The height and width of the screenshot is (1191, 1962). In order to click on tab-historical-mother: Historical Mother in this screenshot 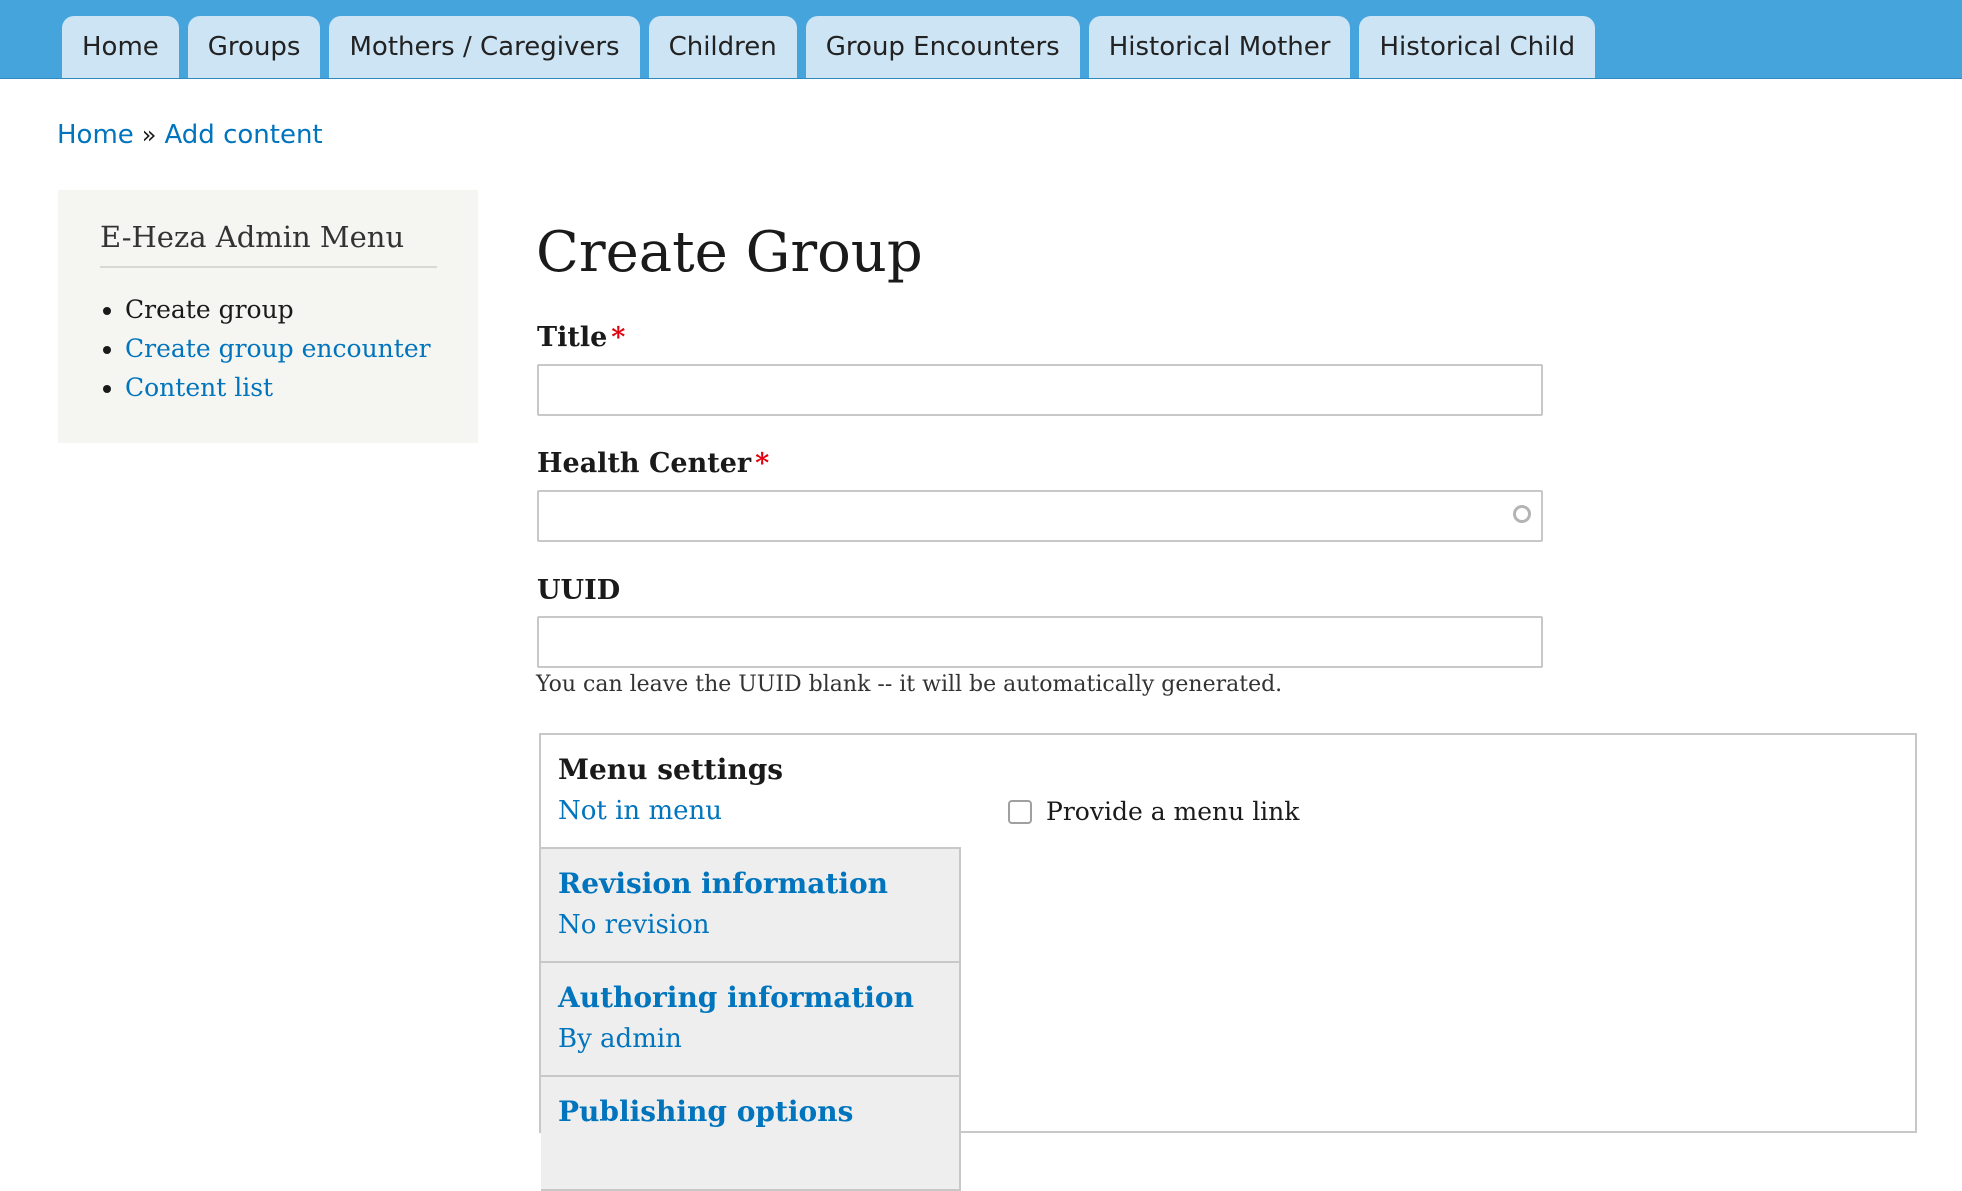, I will do `click(1219, 47)`.